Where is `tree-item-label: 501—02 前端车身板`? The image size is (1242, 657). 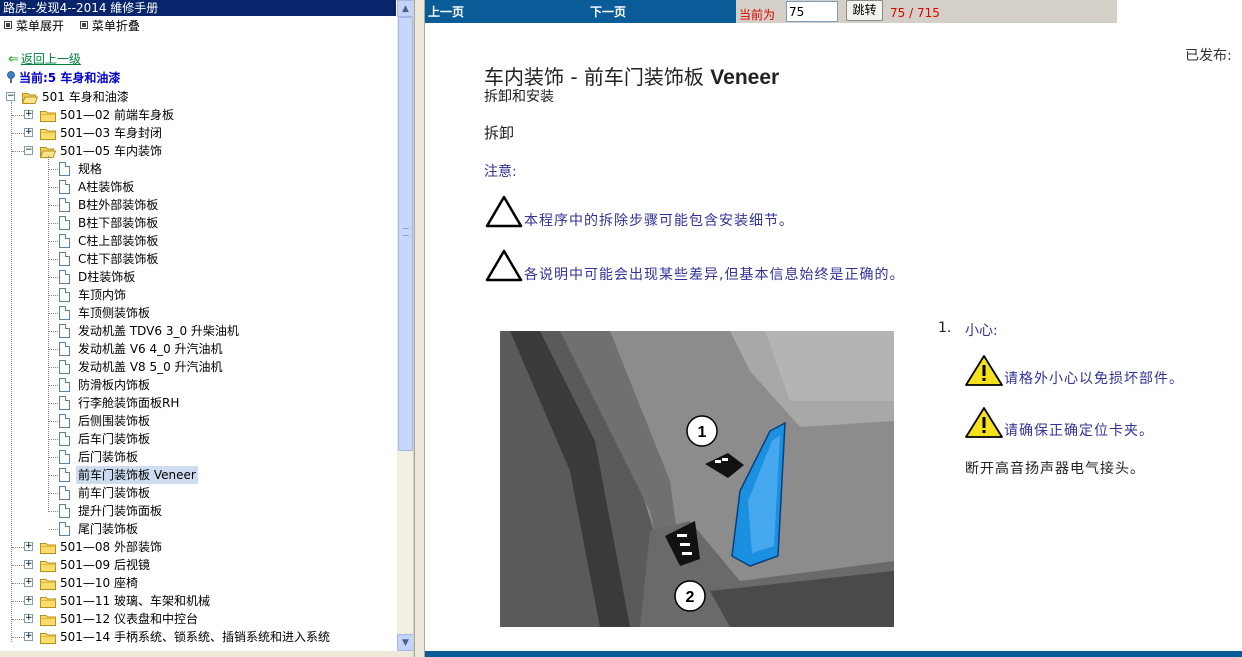 tree-item-label: 501—02 前端车身板 is located at coordinates (117, 115).